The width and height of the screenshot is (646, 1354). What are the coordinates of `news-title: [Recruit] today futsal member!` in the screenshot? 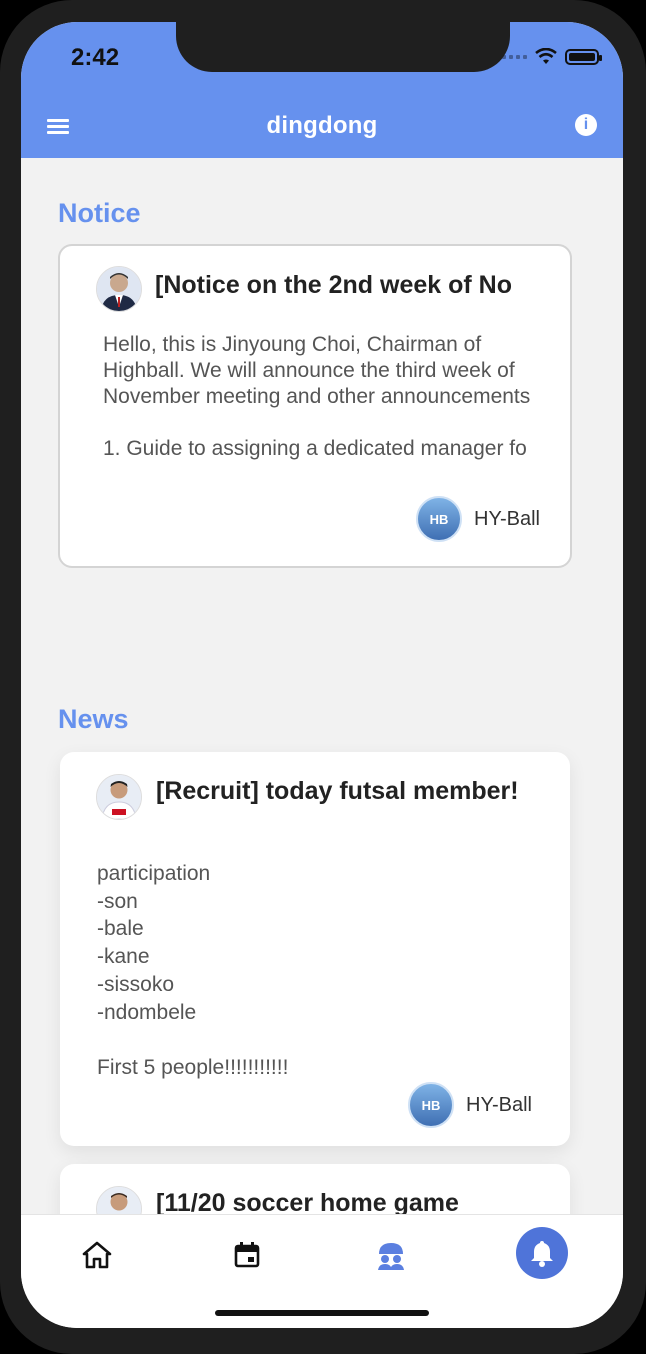 It's located at (337, 791).